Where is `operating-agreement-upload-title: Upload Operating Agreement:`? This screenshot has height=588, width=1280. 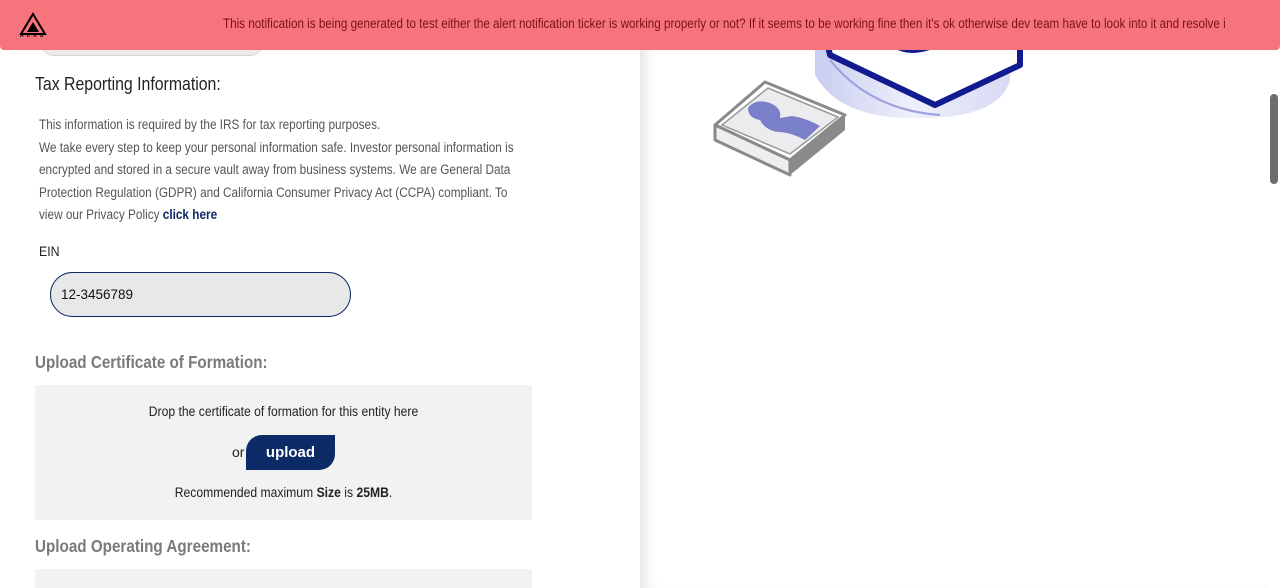
operating-agreement-upload-title: Upload Operating Agreement: is located at coordinates (143, 546).